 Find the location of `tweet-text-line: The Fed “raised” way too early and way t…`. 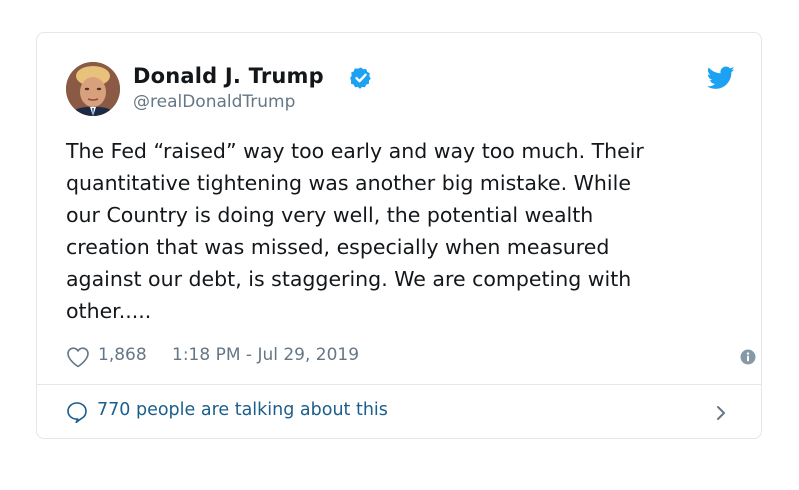

tweet-text-line: The Fed “raised” way too early and way t… is located at coordinates (355, 151).